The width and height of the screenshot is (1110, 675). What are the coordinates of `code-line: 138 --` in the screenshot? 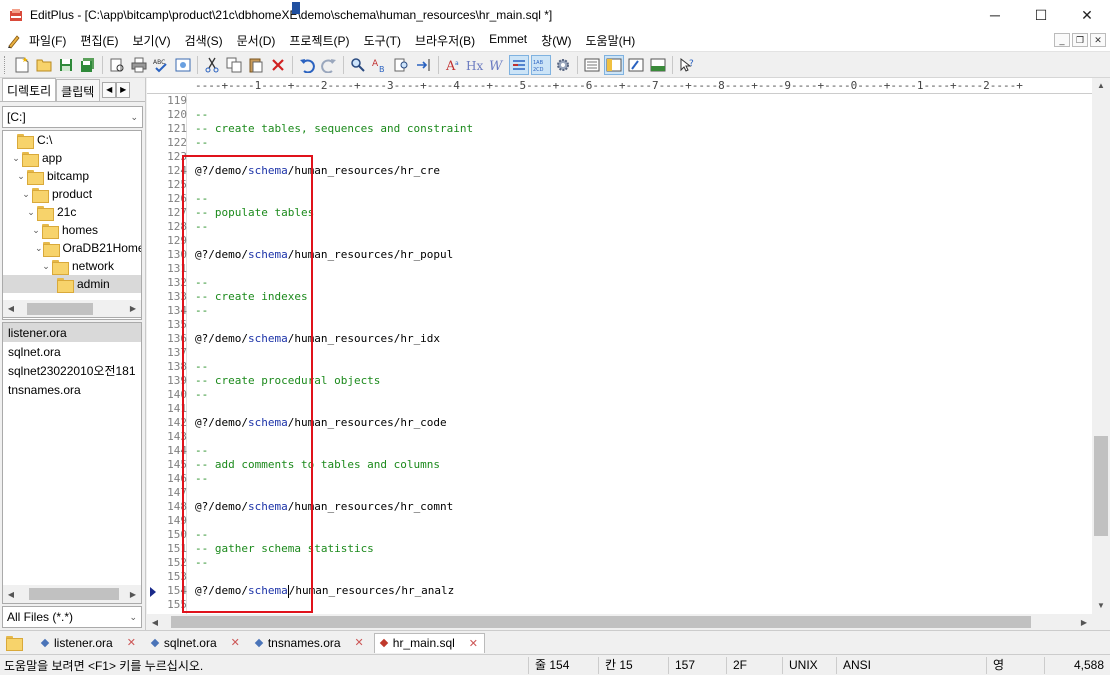 It's located at (626, 367).